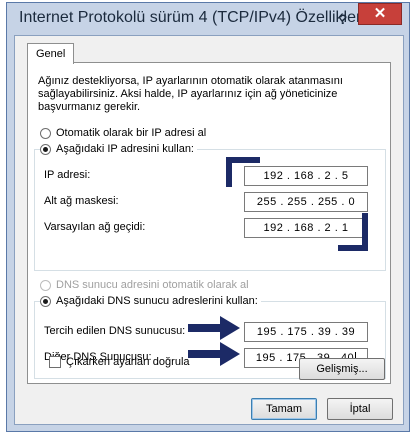 The width and height of the screenshot is (416, 436). Describe the element at coordinates (115, 331) in the screenshot. I see `preferred-dns-label: Tercih edilen DNS sunucusu:` at that location.